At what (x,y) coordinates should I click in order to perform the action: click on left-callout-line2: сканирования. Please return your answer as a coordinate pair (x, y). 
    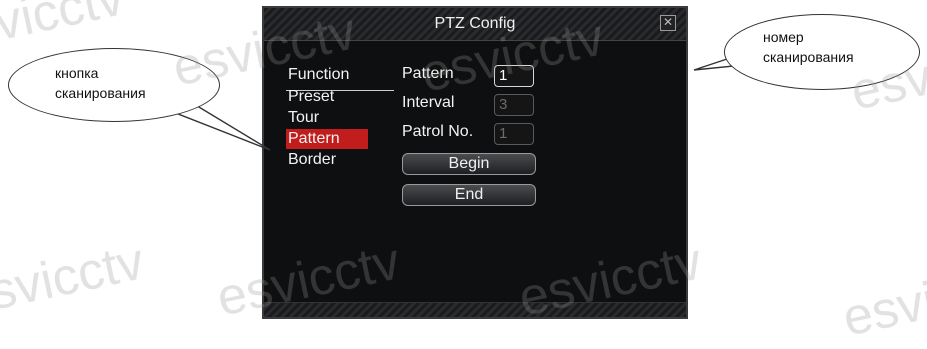
    Looking at the image, I should click on (100, 93).